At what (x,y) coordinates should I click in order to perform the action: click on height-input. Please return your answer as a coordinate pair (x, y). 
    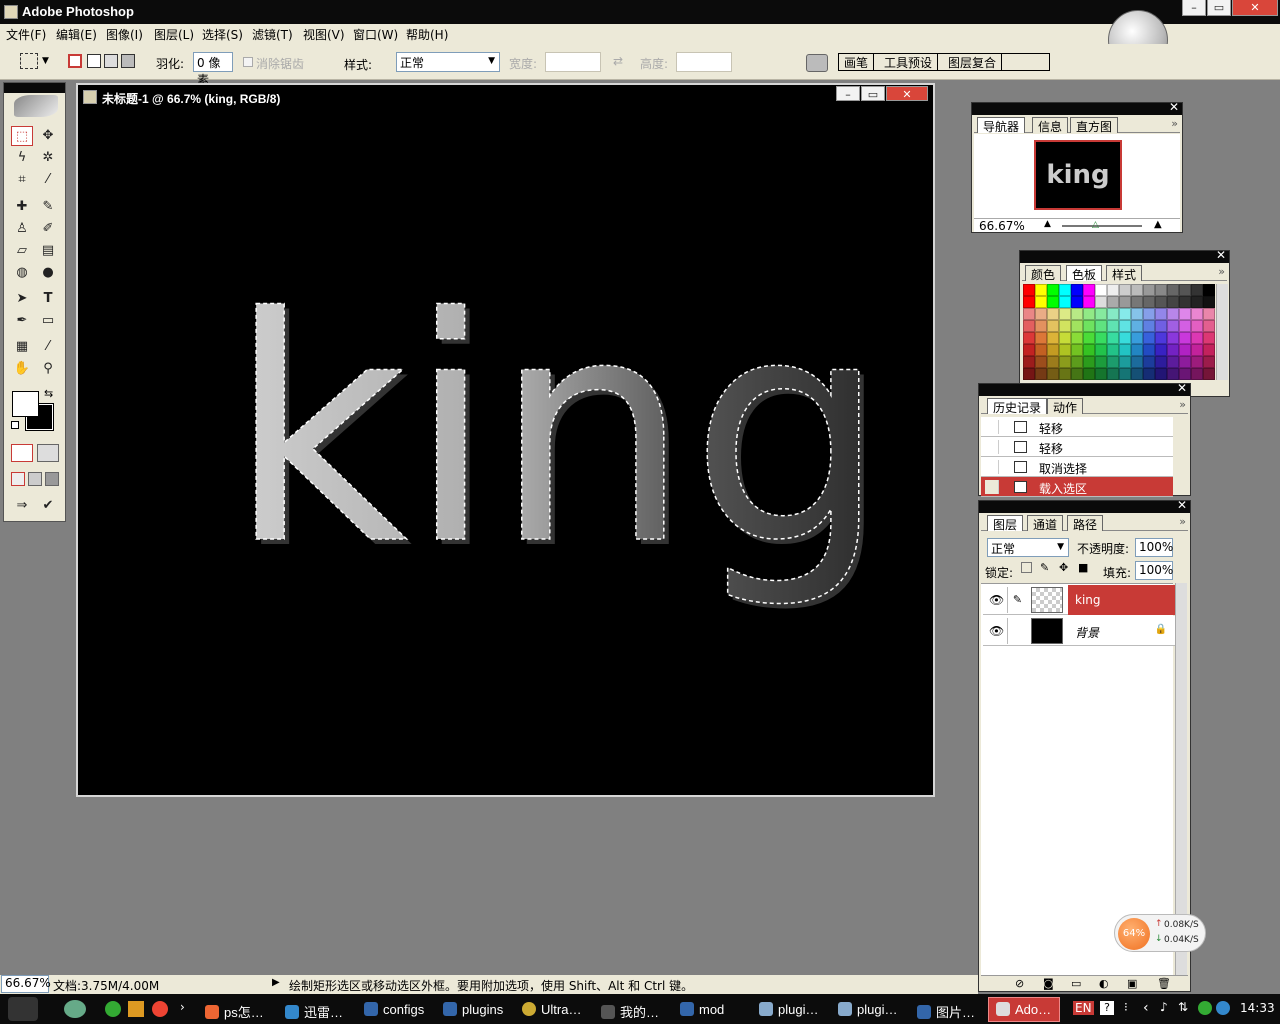
    Looking at the image, I should click on (704, 62).